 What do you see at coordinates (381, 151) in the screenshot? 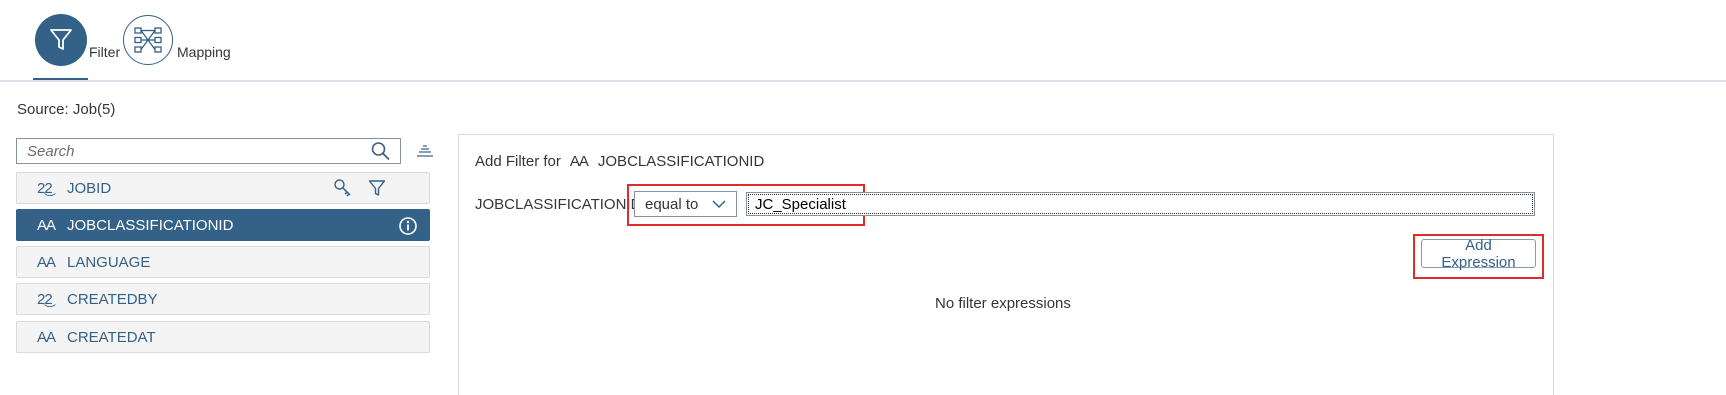
I see `search-icon` at bounding box center [381, 151].